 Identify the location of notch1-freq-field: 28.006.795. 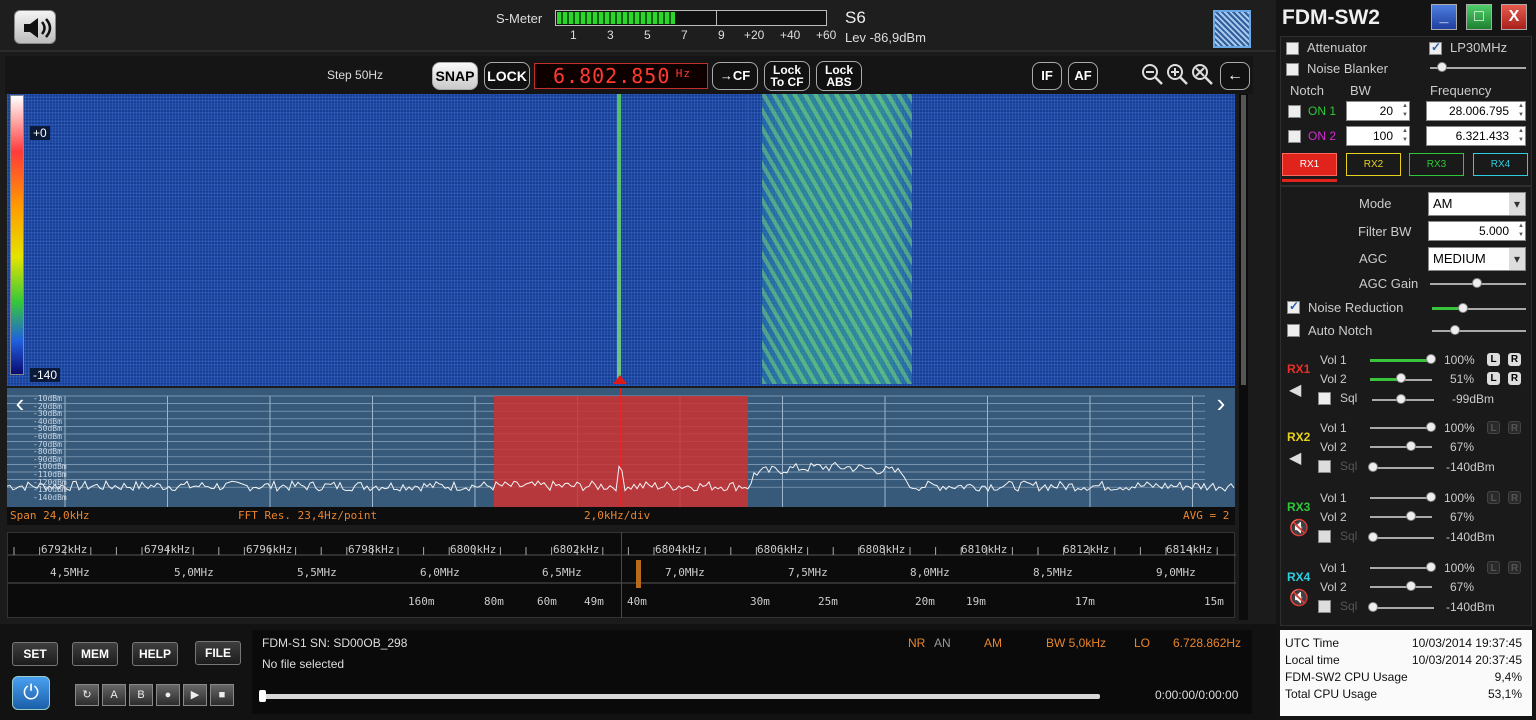
(1476, 111).